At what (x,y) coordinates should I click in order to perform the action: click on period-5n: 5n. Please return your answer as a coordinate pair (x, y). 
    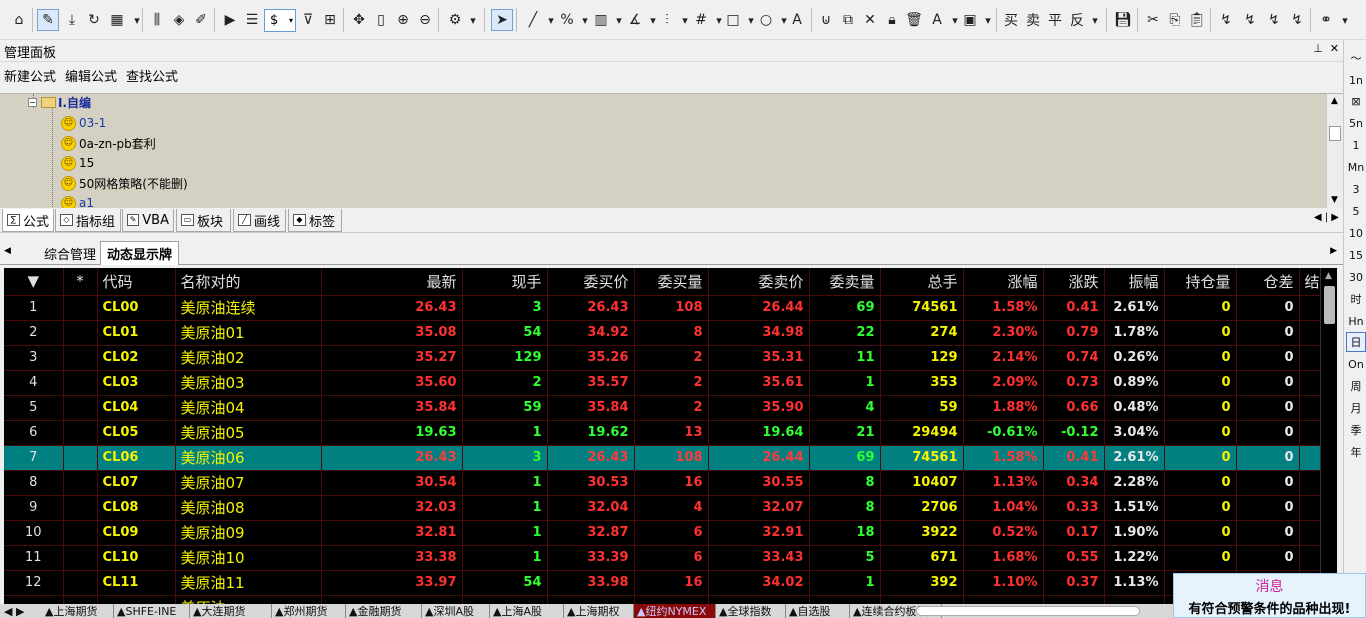
    Looking at the image, I should click on (1356, 123).